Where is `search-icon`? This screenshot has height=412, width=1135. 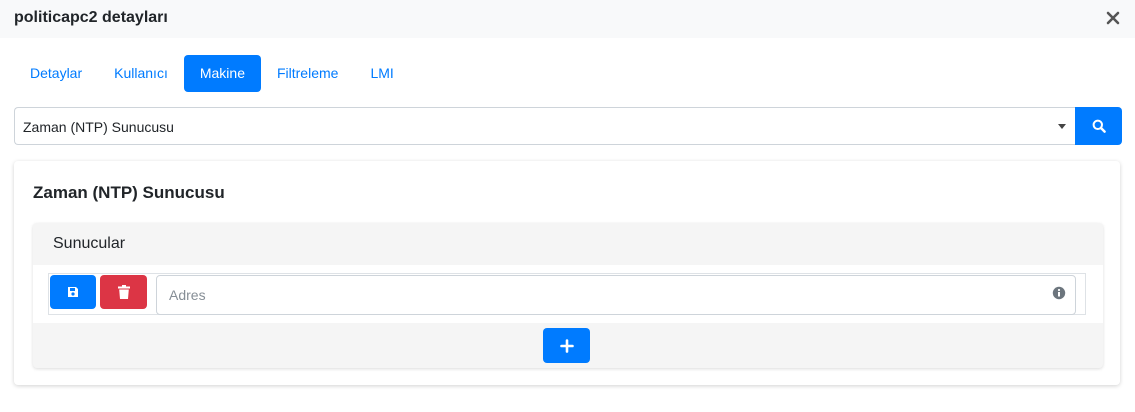
search-icon is located at coordinates (1099, 126).